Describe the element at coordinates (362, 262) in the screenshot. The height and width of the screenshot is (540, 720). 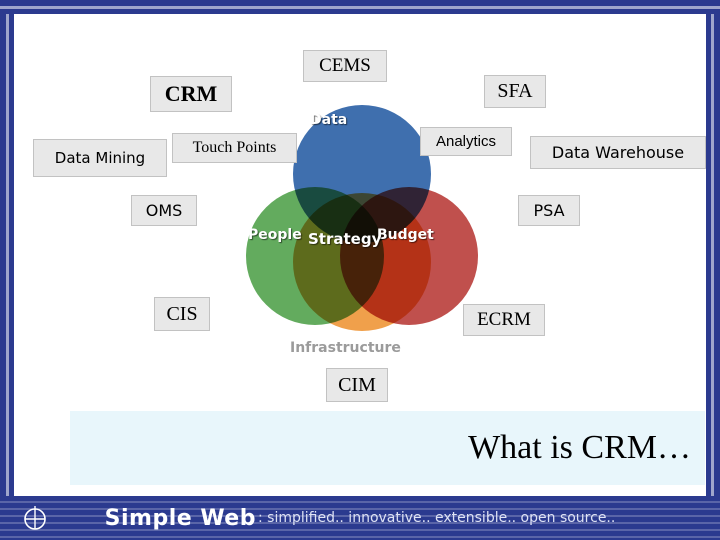
I see `venn-circle-infrastructure` at that location.